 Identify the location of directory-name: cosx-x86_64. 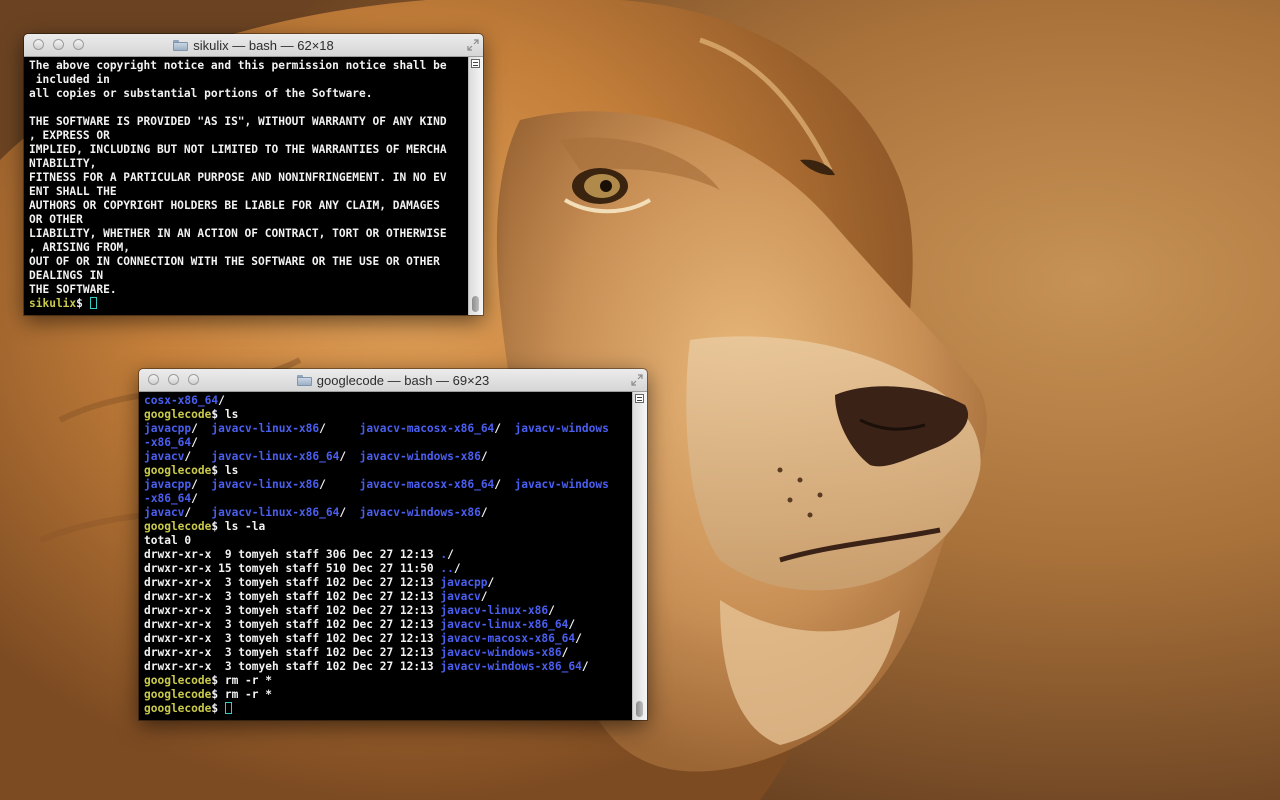
(181, 400).